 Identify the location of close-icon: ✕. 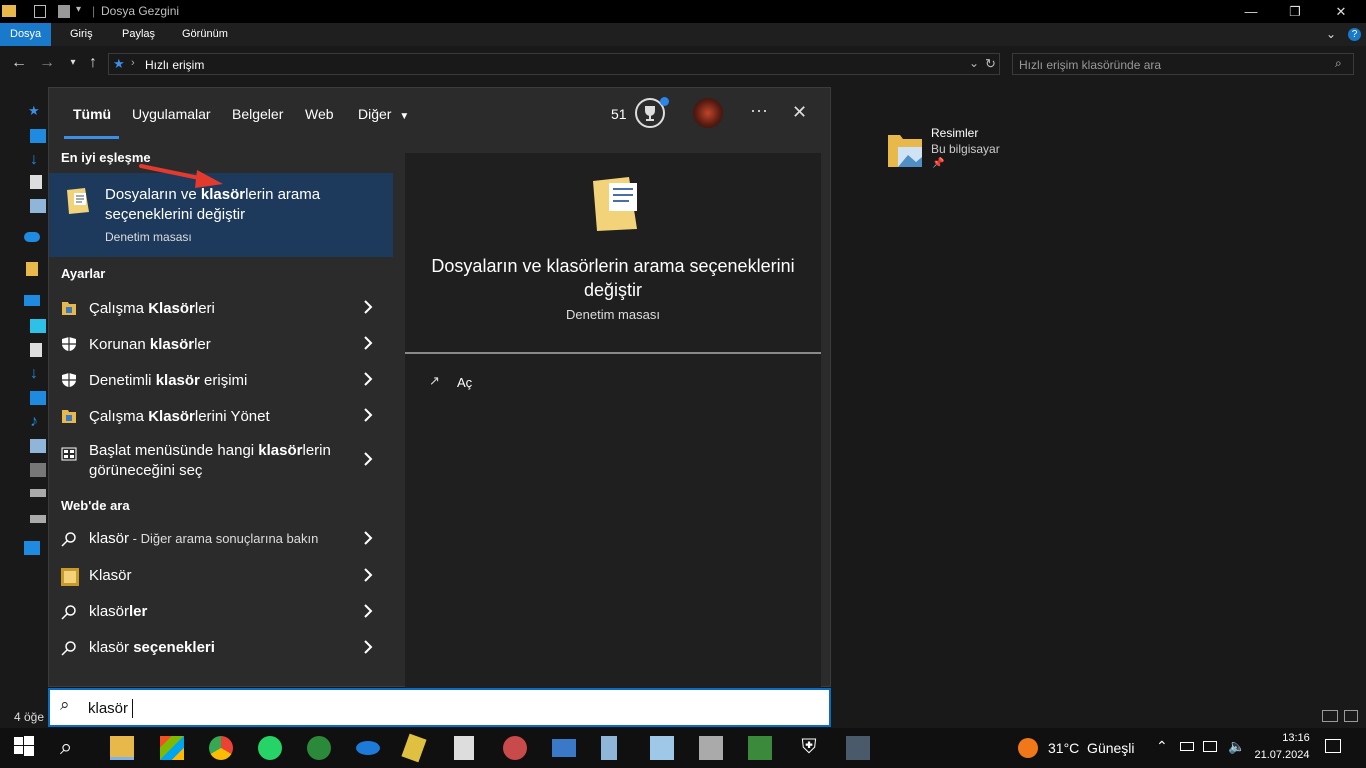
(799, 112).